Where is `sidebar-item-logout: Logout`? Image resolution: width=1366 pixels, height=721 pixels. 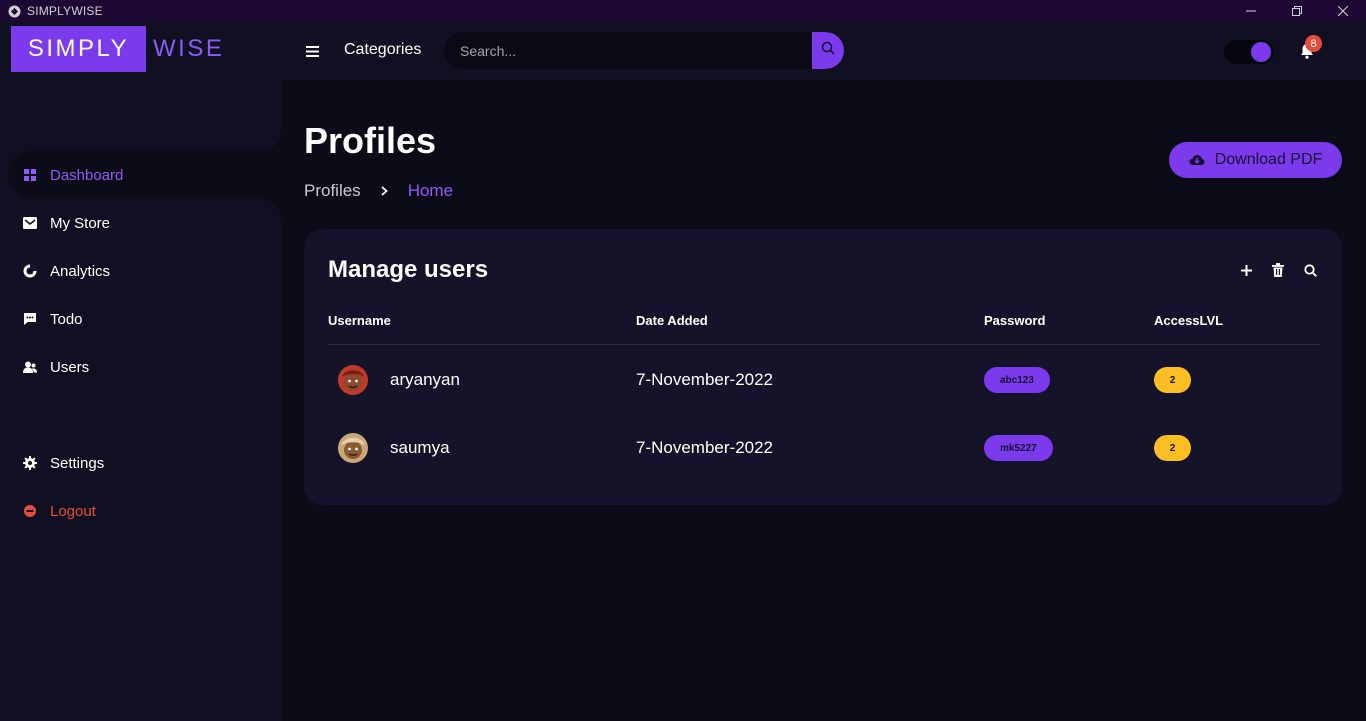 sidebar-item-logout: Logout is located at coordinates (140, 511).